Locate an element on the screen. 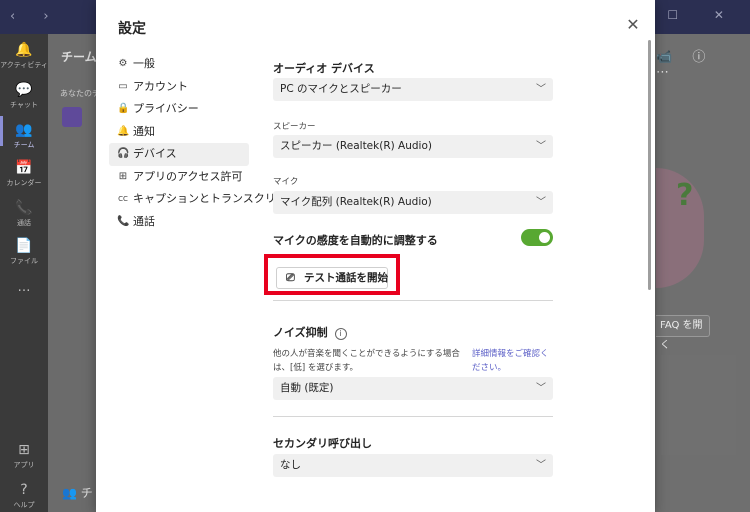  menu-item-privacy: 🔒 プライバシー is located at coordinates (179, 109).